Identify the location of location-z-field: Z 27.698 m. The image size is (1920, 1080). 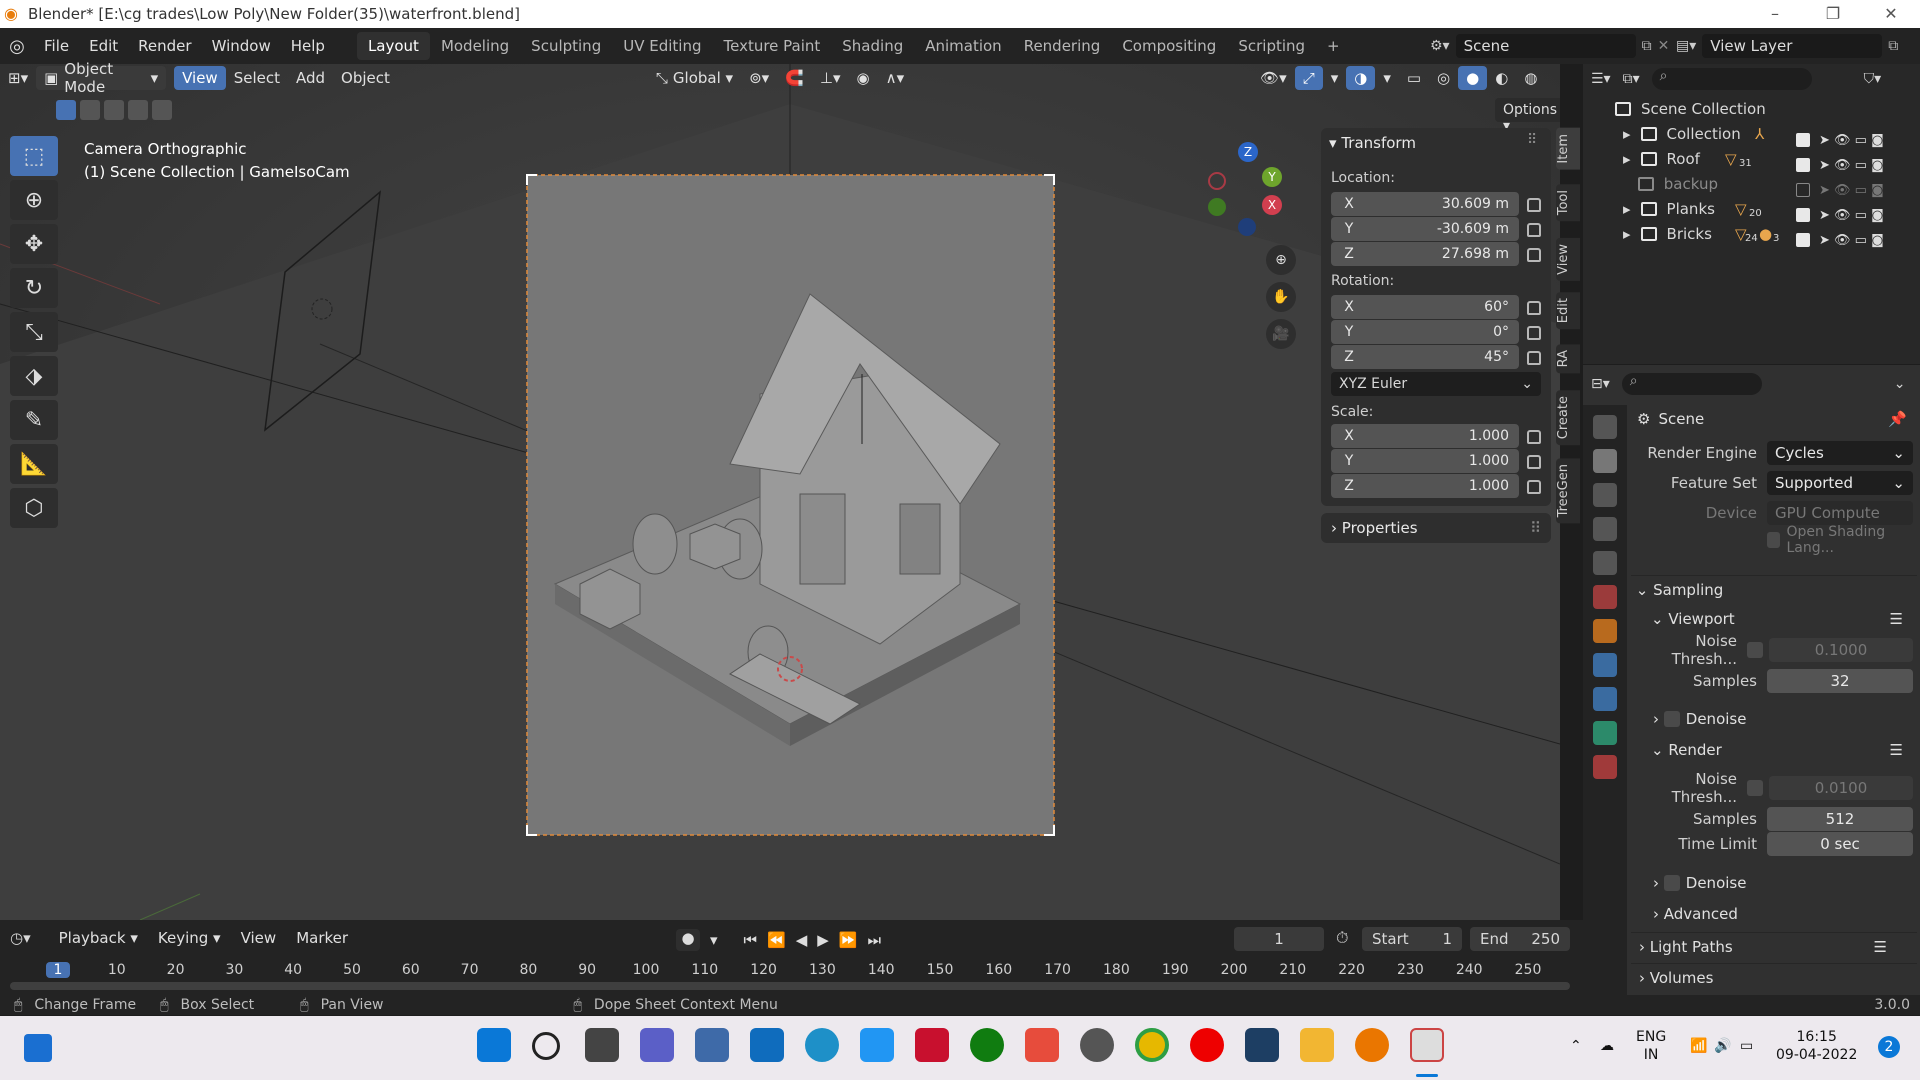
(1425, 254).